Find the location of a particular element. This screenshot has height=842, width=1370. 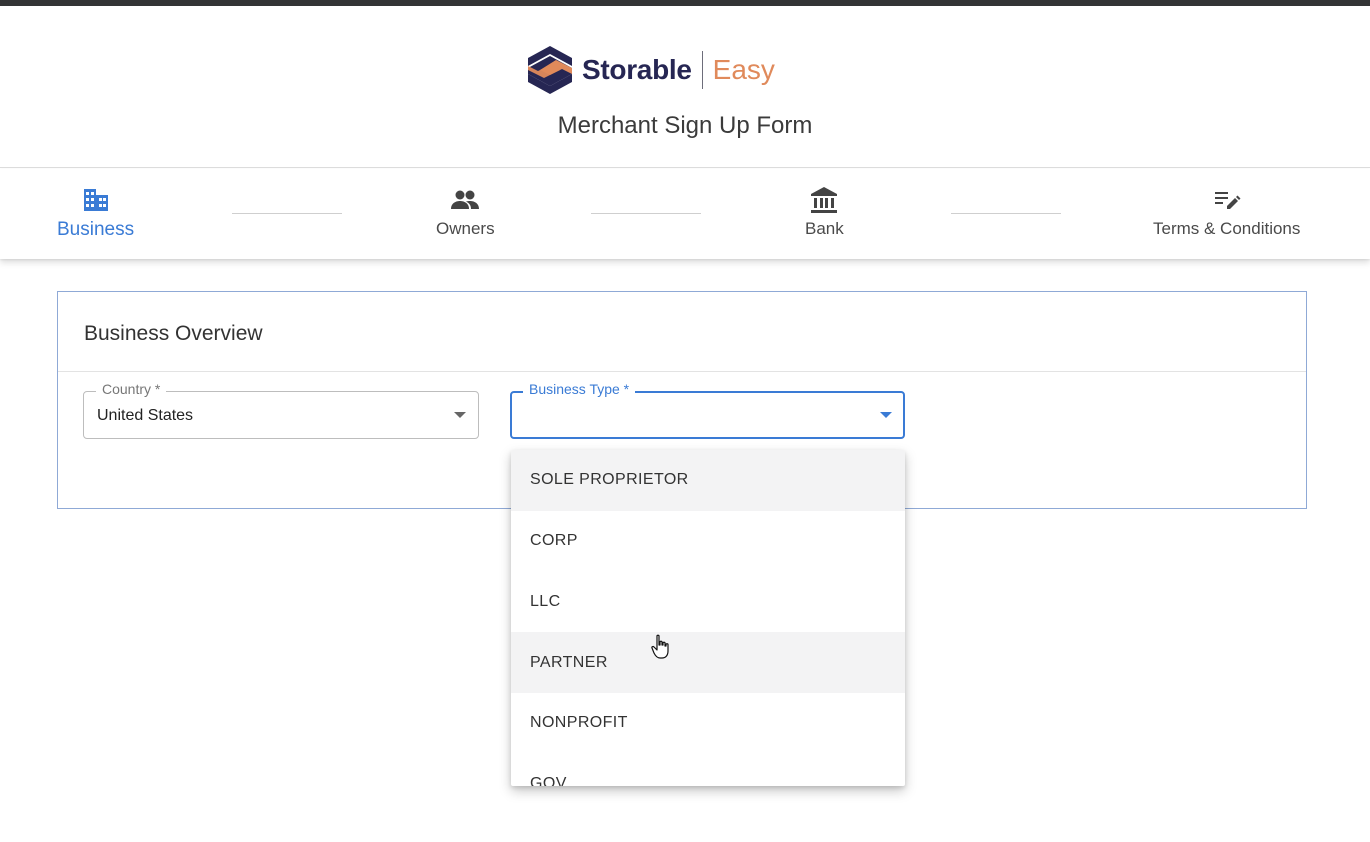

step-business: Business is located at coordinates (95, 213).